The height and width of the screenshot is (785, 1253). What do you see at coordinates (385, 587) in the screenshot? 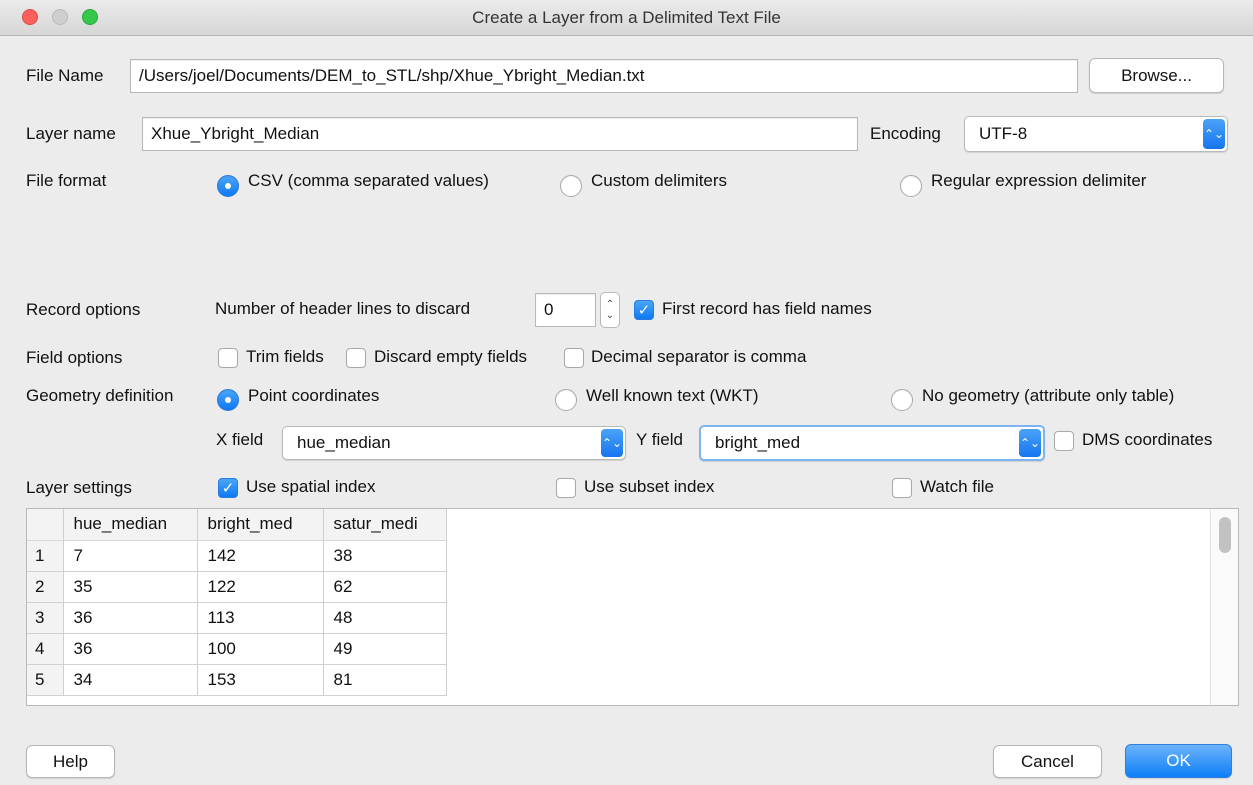
I see `table-cell: 62` at bounding box center [385, 587].